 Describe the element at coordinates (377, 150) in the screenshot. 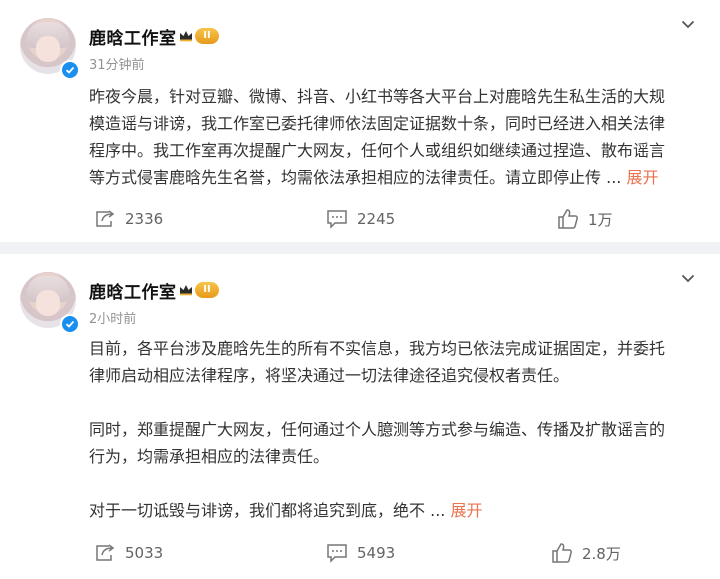

I see `post-text-line: 程序中。我工作室再次提醒广大网友，任何个人或组织如继续通过捏造、散布谣言` at that location.